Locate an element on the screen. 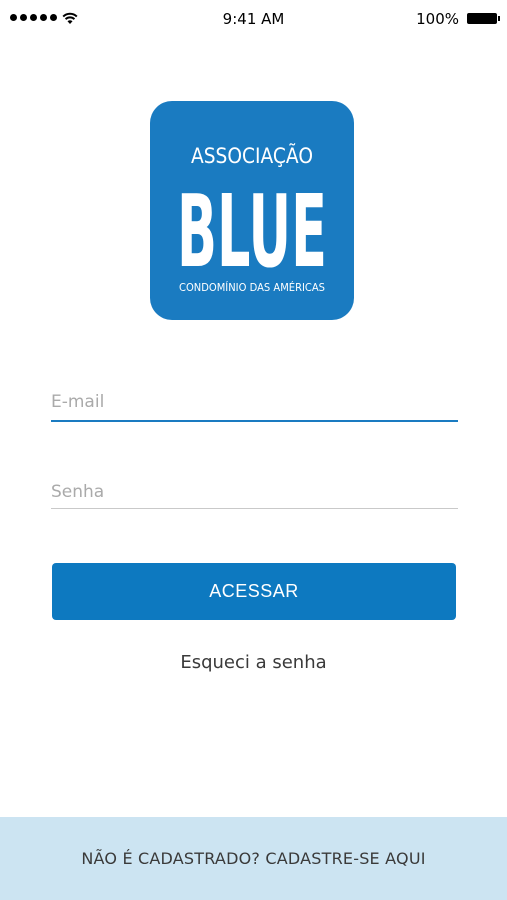  password-input is located at coordinates (254, 491).